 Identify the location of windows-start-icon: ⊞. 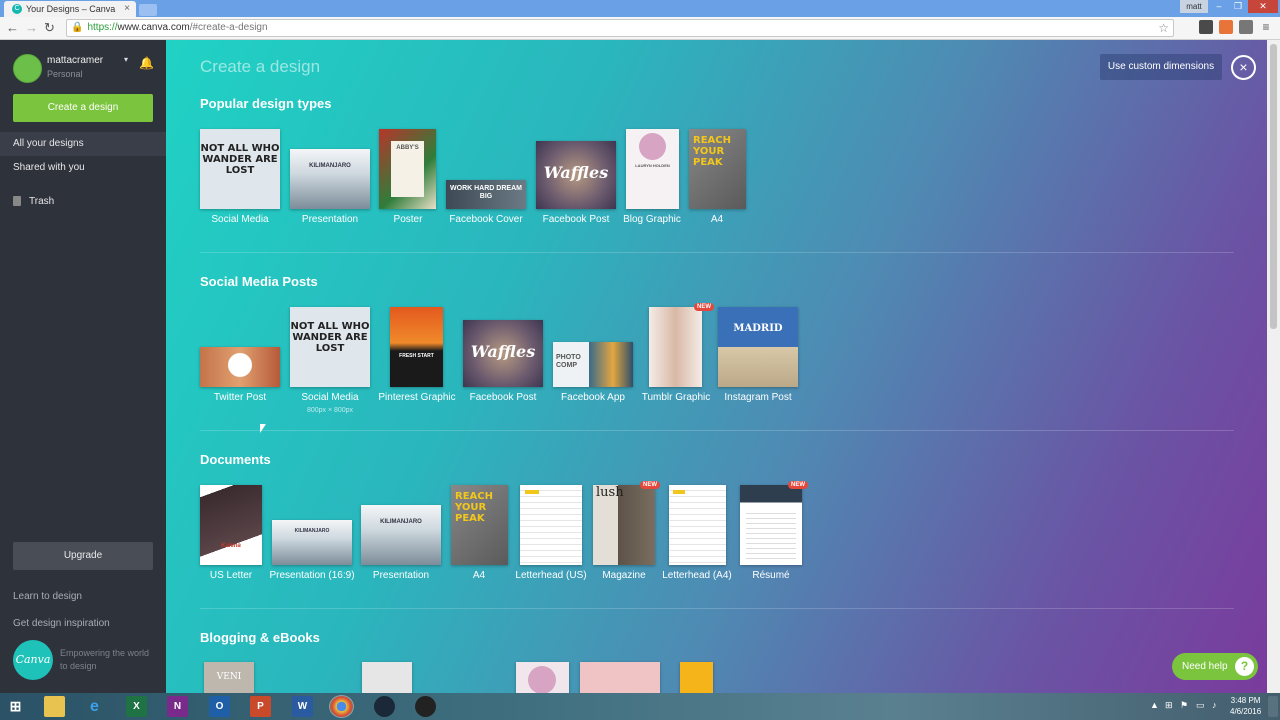
(15, 706).